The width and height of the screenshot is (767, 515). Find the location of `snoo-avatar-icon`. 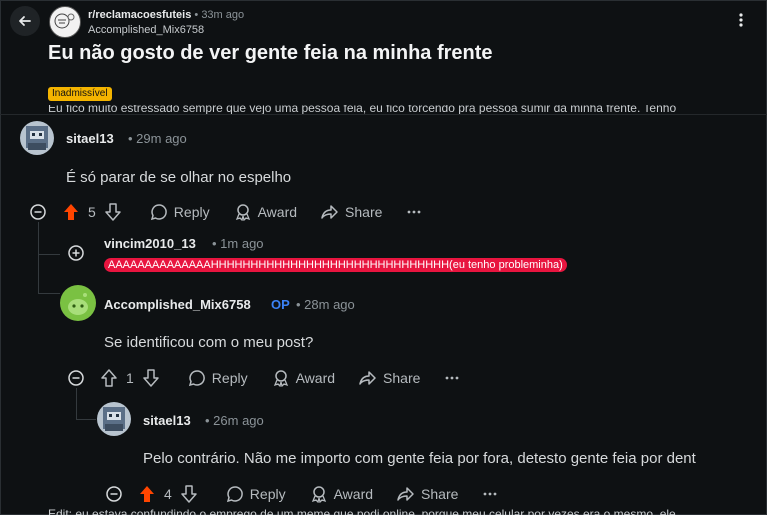

snoo-avatar-icon is located at coordinates (78, 304).